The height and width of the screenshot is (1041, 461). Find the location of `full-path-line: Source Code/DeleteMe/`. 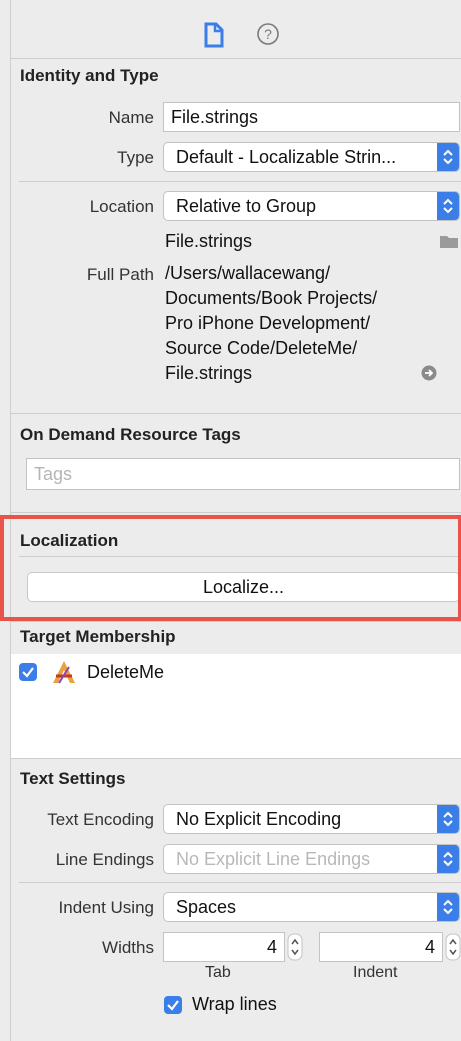

full-path-line: Source Code/DeleteMe/ is located at coordinates (261, 348).